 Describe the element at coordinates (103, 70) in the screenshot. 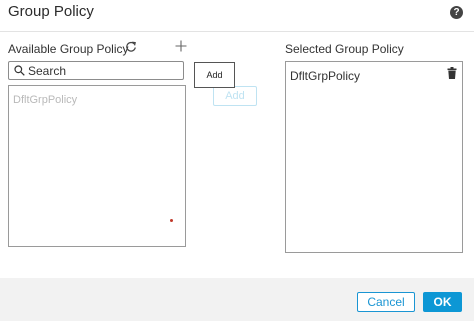

I see `search-input` at that location.